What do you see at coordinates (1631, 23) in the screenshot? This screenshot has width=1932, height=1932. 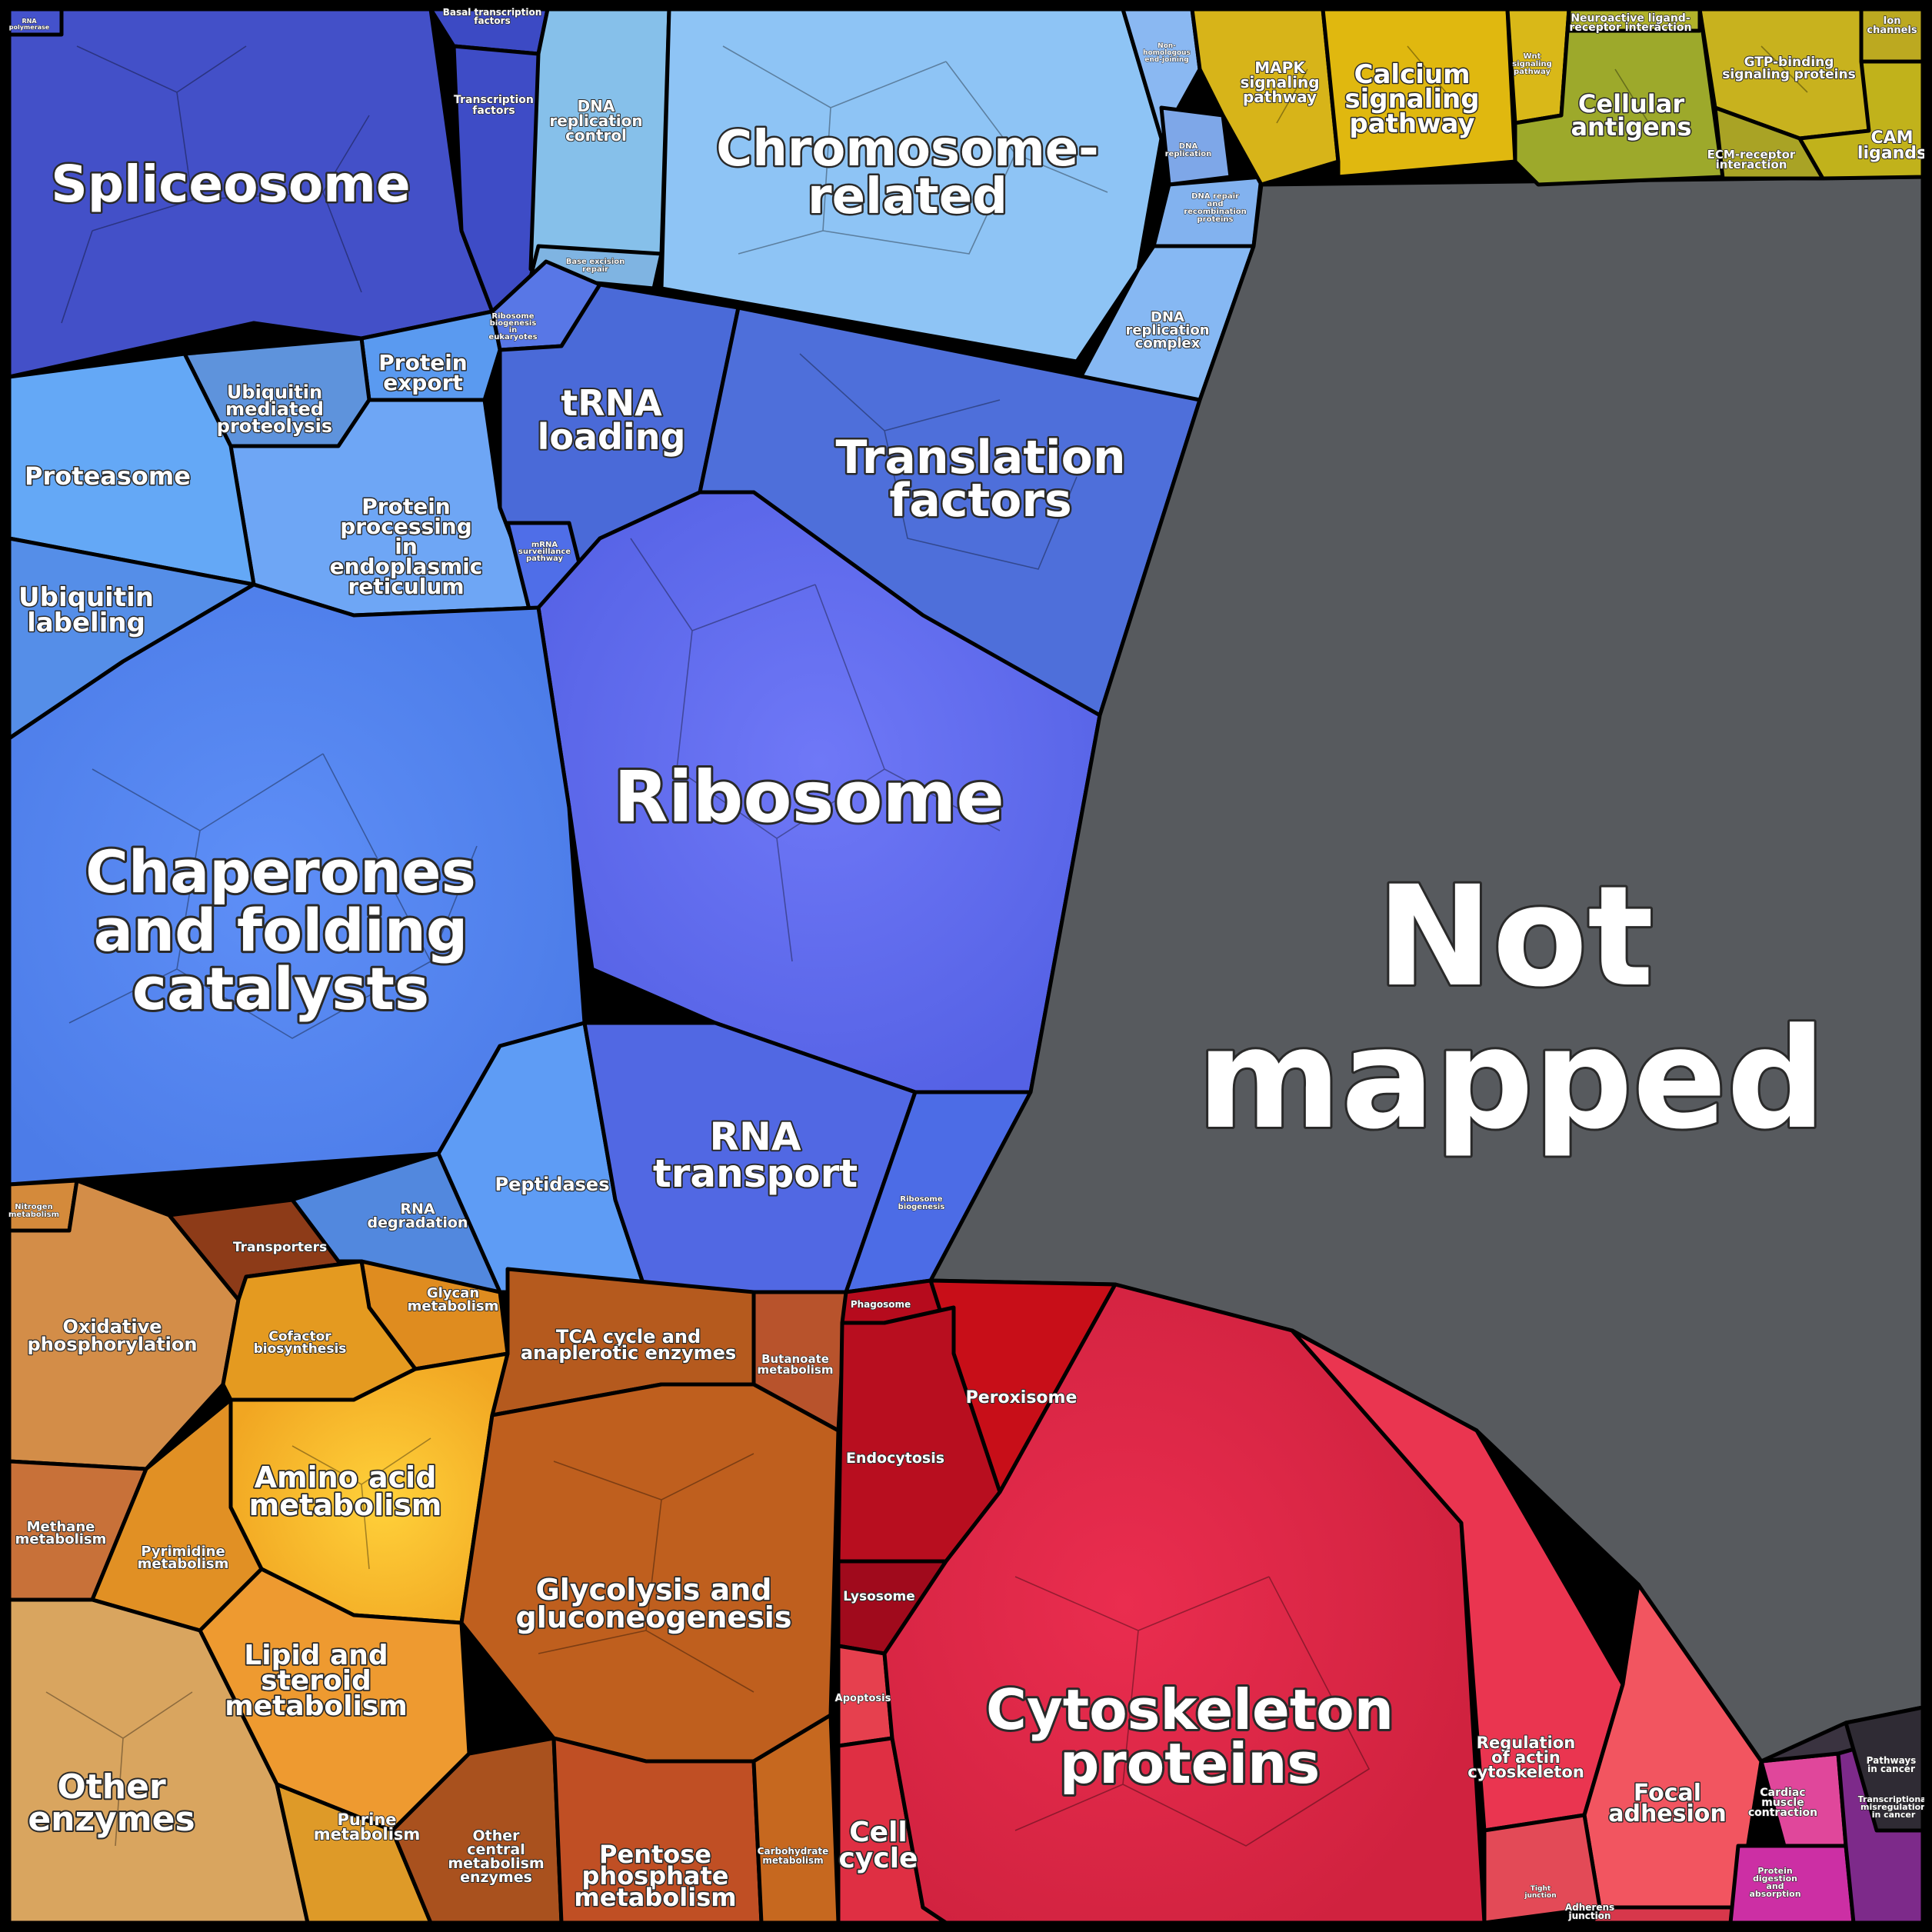 I see `label-neuroactive: Neuroactive ligand-receptor interaction` at bounding box center [1631, 23].